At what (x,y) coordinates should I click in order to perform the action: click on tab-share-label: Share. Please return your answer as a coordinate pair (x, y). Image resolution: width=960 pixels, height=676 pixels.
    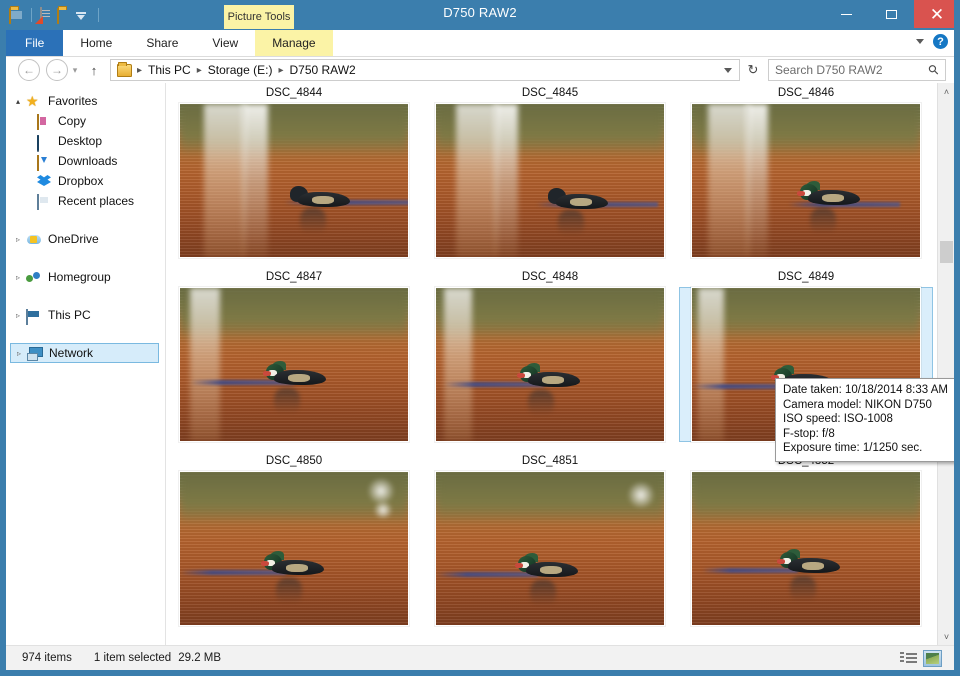
    Looking at the image, I should click on (162, 43).